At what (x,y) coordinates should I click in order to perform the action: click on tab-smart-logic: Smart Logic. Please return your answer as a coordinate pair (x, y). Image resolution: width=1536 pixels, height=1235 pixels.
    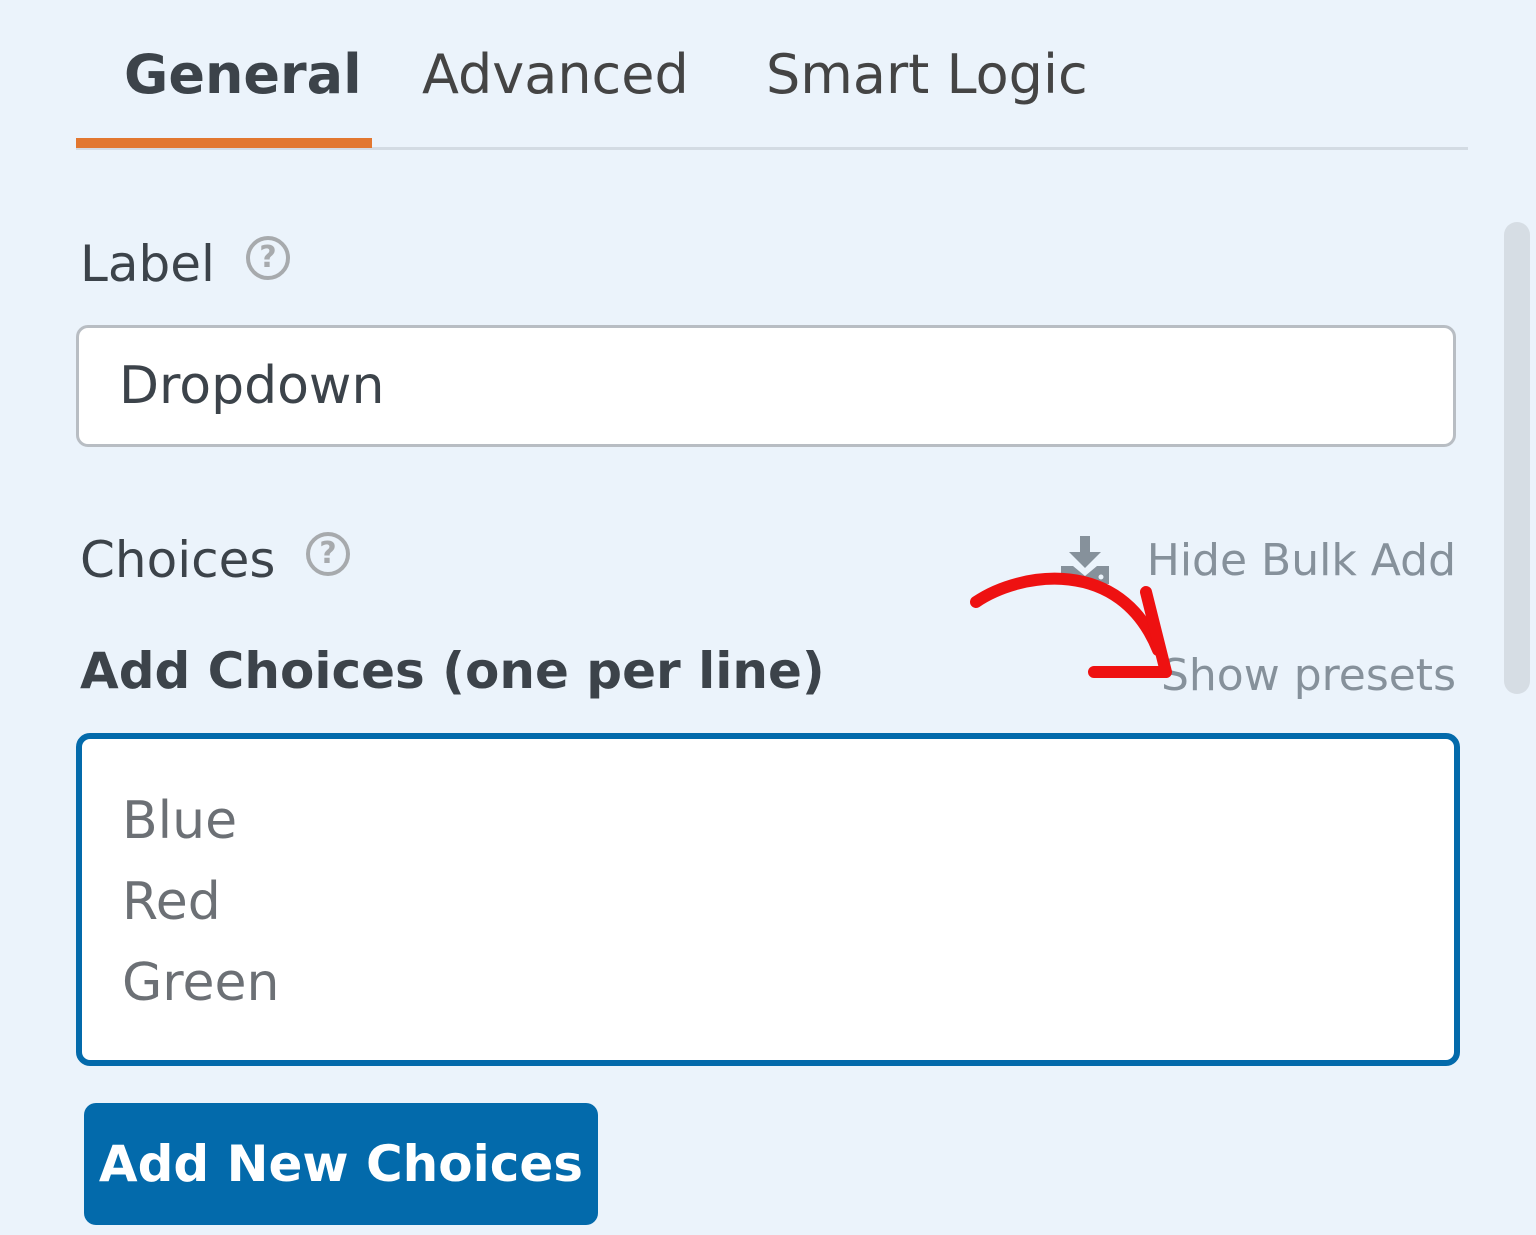
    Looking at the image, I should click on (927, 75).